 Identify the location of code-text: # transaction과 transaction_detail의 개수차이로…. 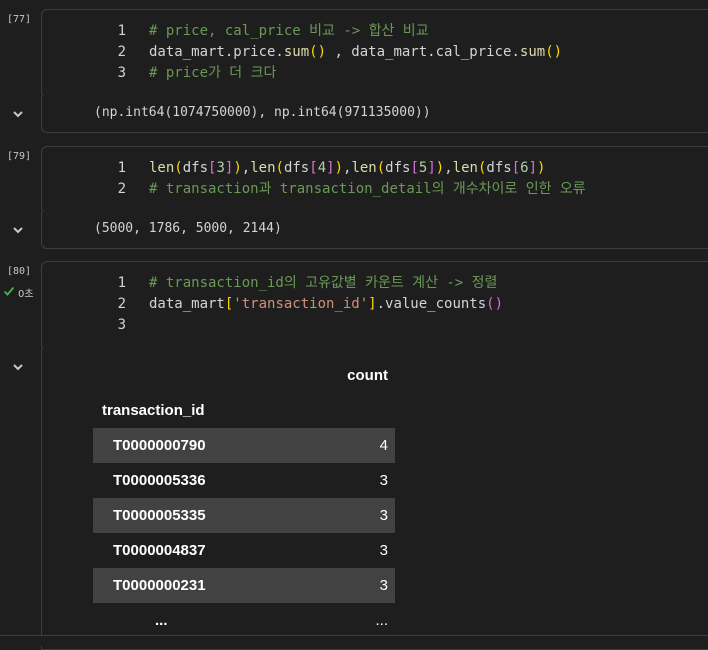
(367, 189).